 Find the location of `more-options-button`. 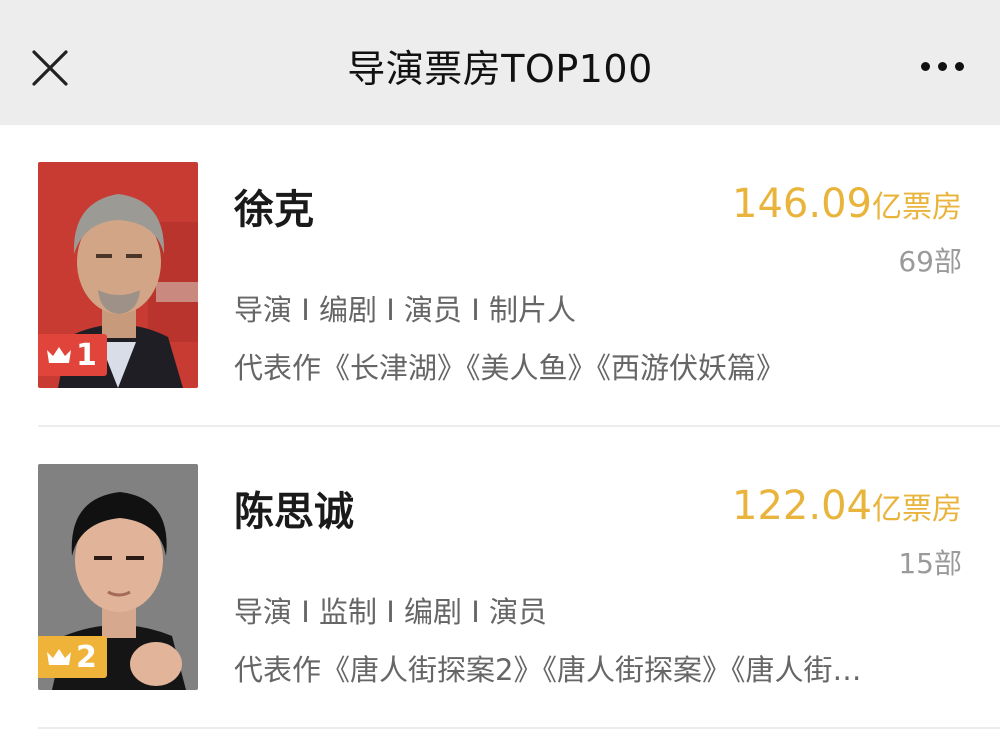

more-options-button is located at coordinates (942, 66).